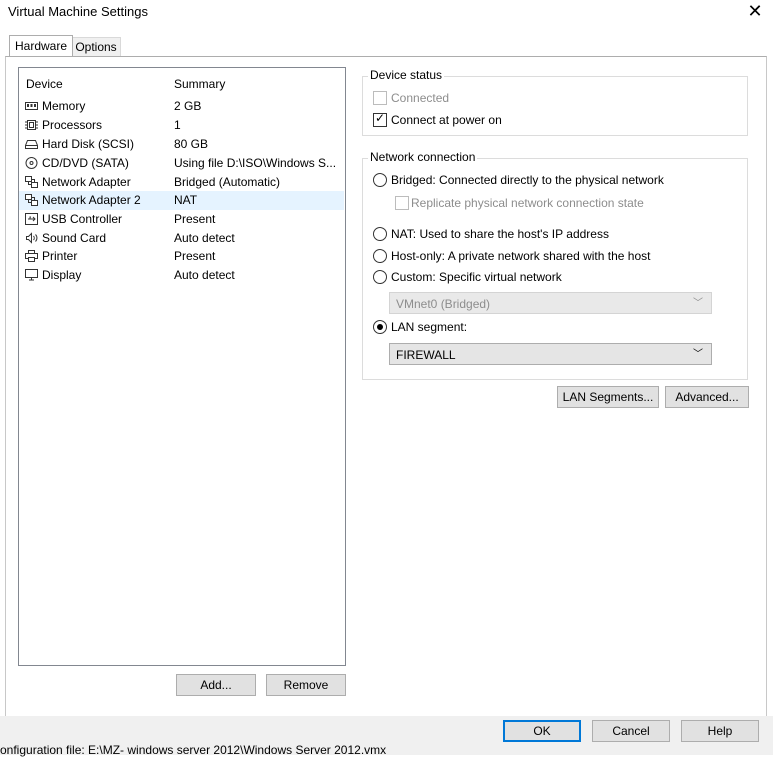 This screenshot has height=757, width=773. What do you see at coordinates (306, 685) in the screenshot?
I see `remove-device-button: Remove` at bounding box center [306, 685].